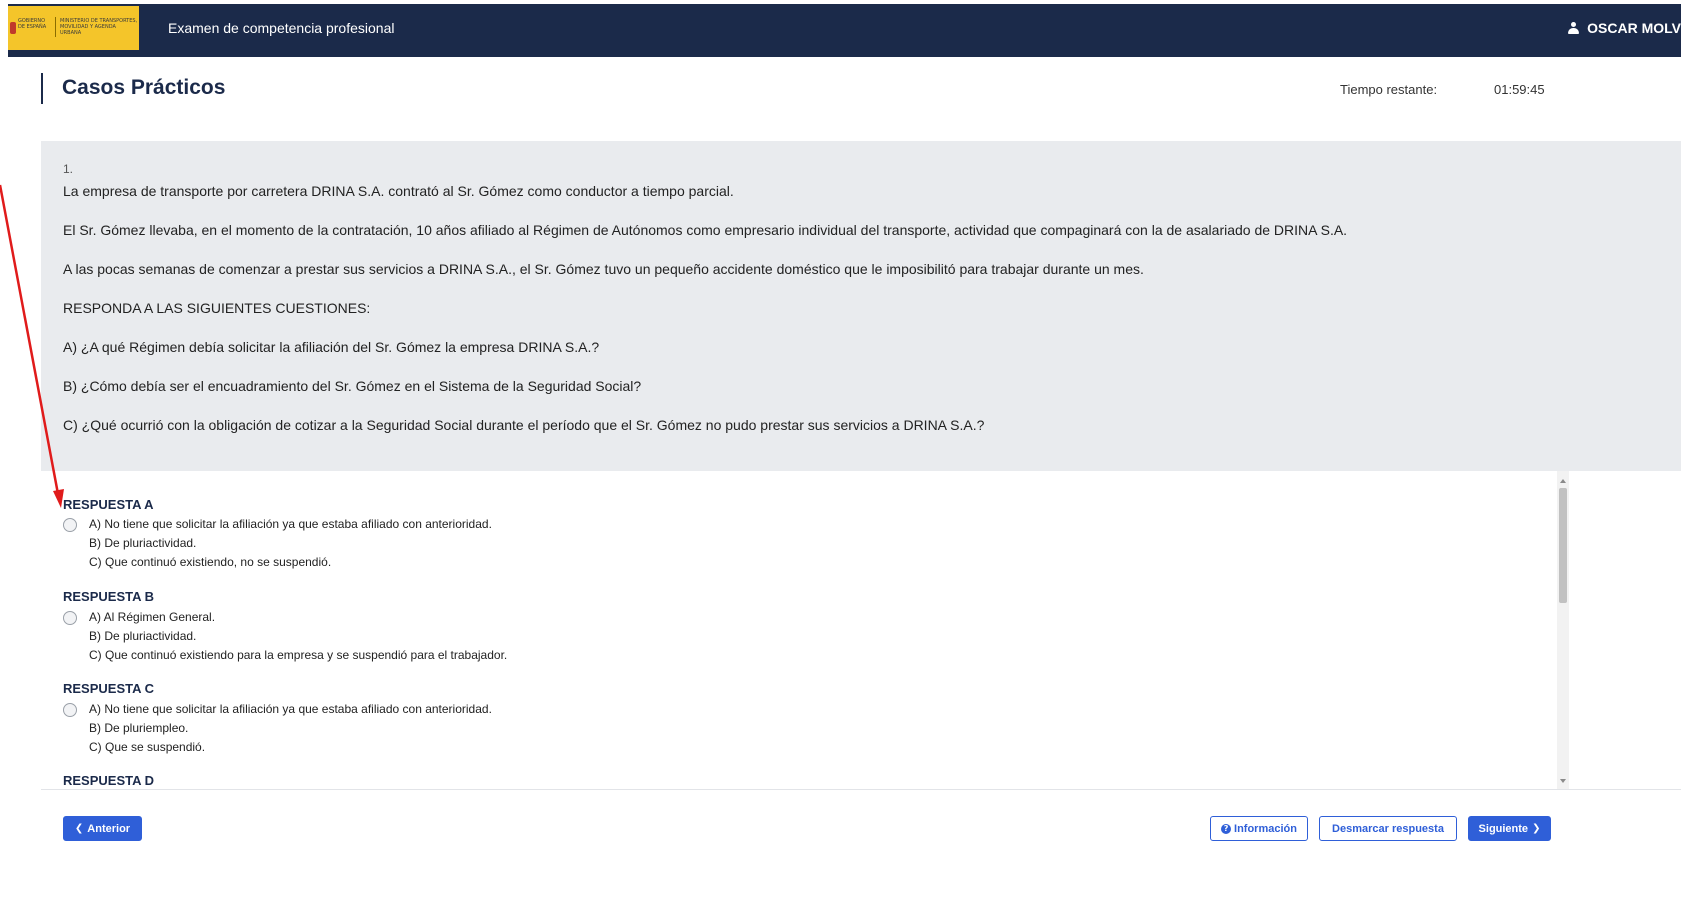 The width and height of the screenshot is (1681, 907). Describe the element at coordinates (1563, 630) in the screenshot. I see `answers-scrollbar` at that location.